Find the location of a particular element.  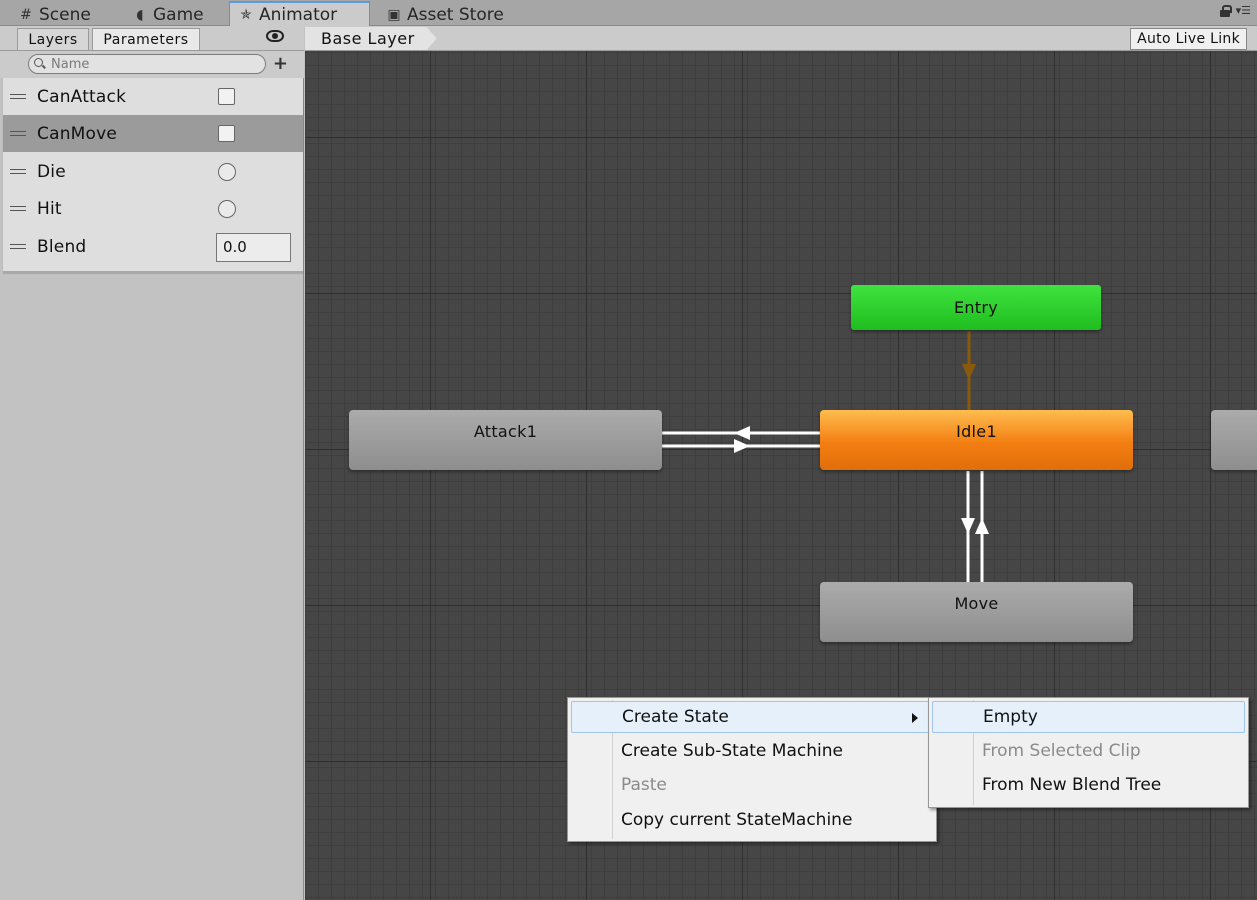

menu-item-label: Create Sub-State Machine is located at coordinates (732, 751).